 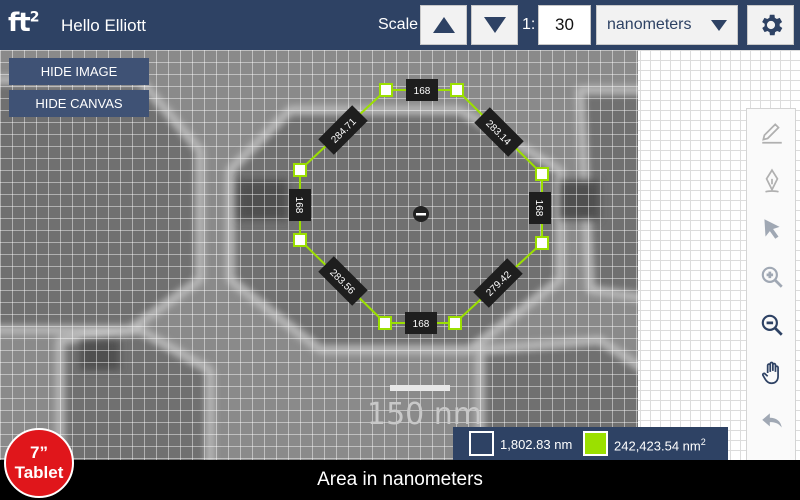 I want to click on scale-input, so click(x=564, y=25).